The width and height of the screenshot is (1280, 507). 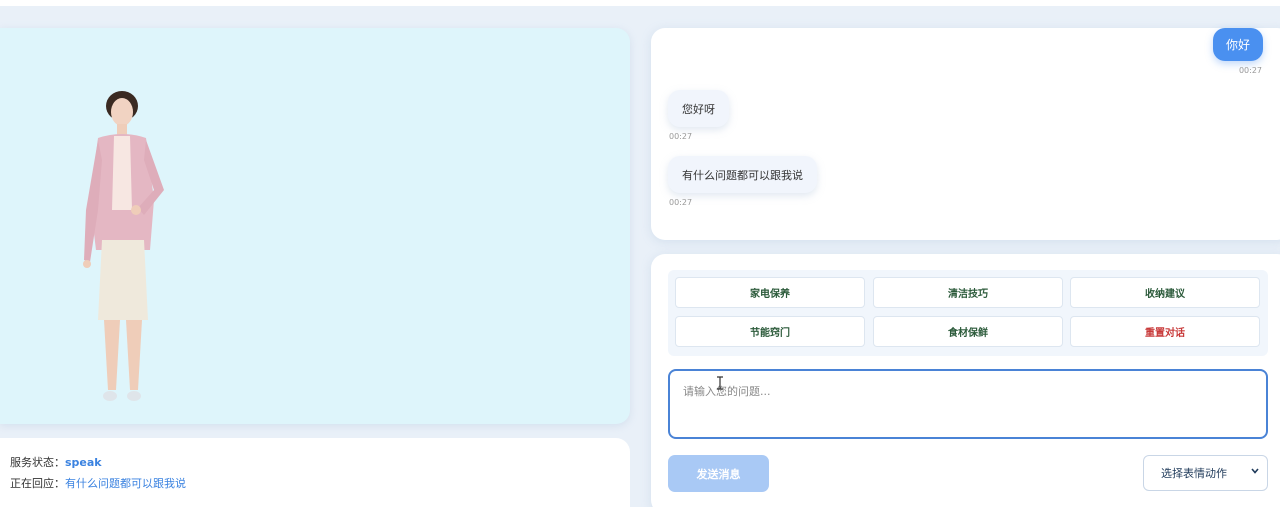 I want to click on quick-action-storage-advice: 收纳建议, so click(x=1165, y=292).